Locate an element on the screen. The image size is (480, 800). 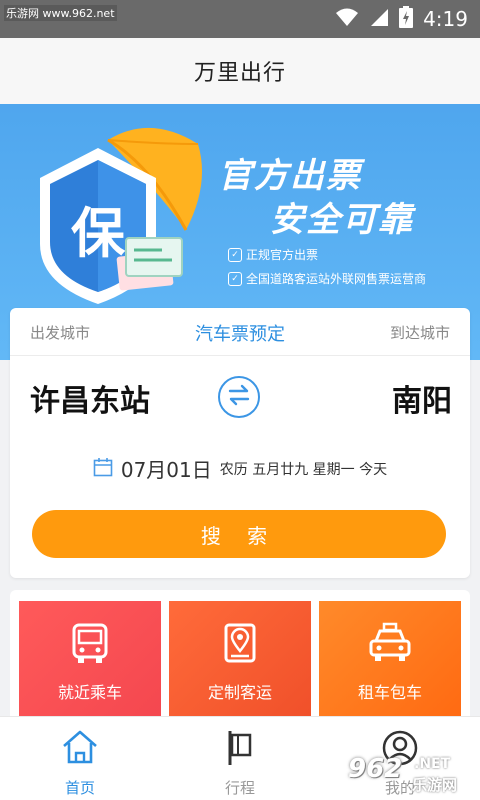
watermark-net: .NET is located at coordinates (432, 764).